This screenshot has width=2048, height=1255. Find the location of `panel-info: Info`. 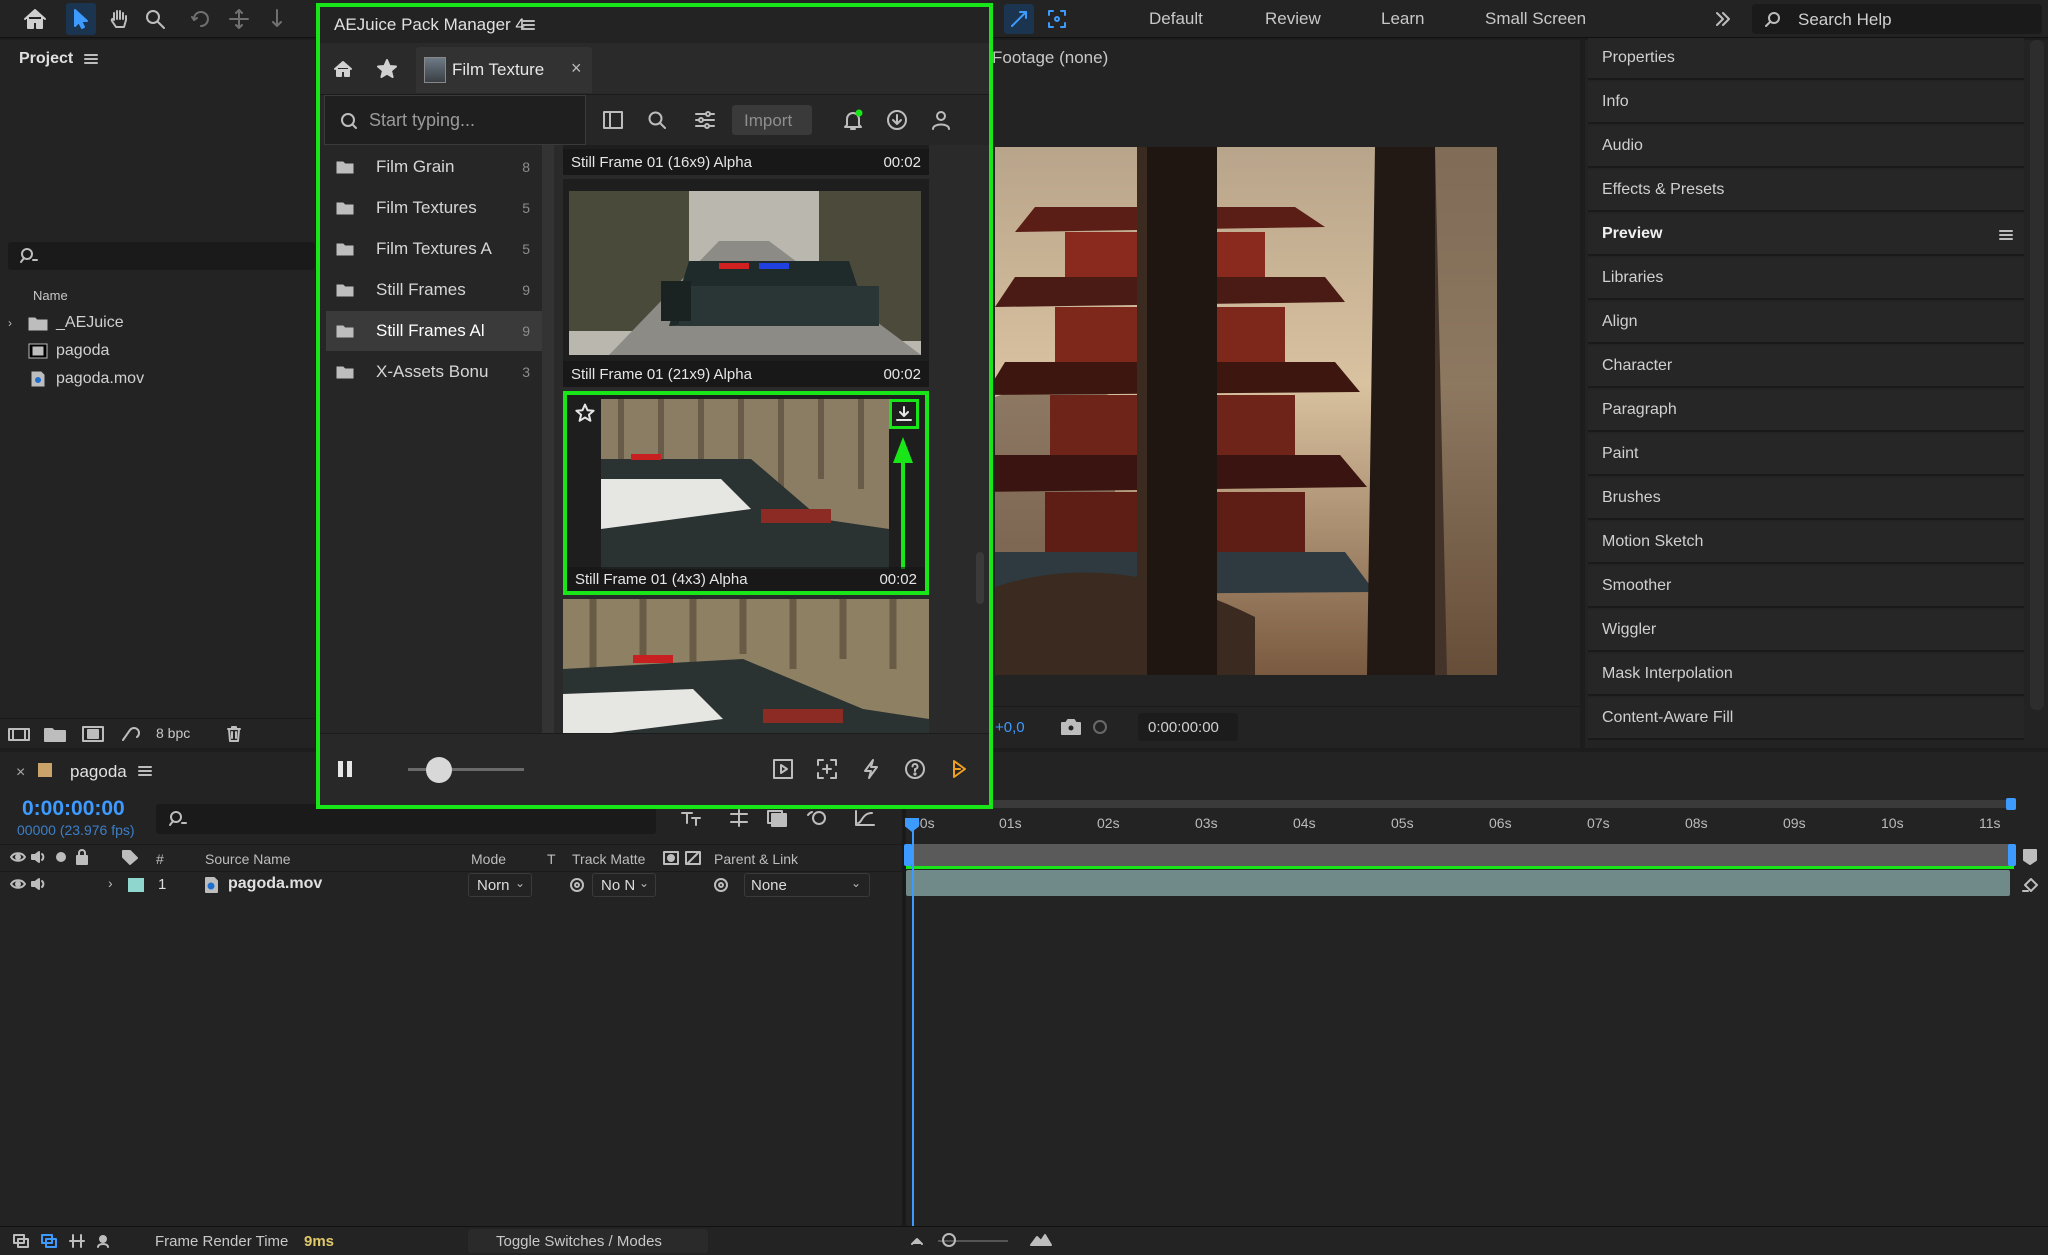

panel-info: Info is located at coordinates (1806, 103).